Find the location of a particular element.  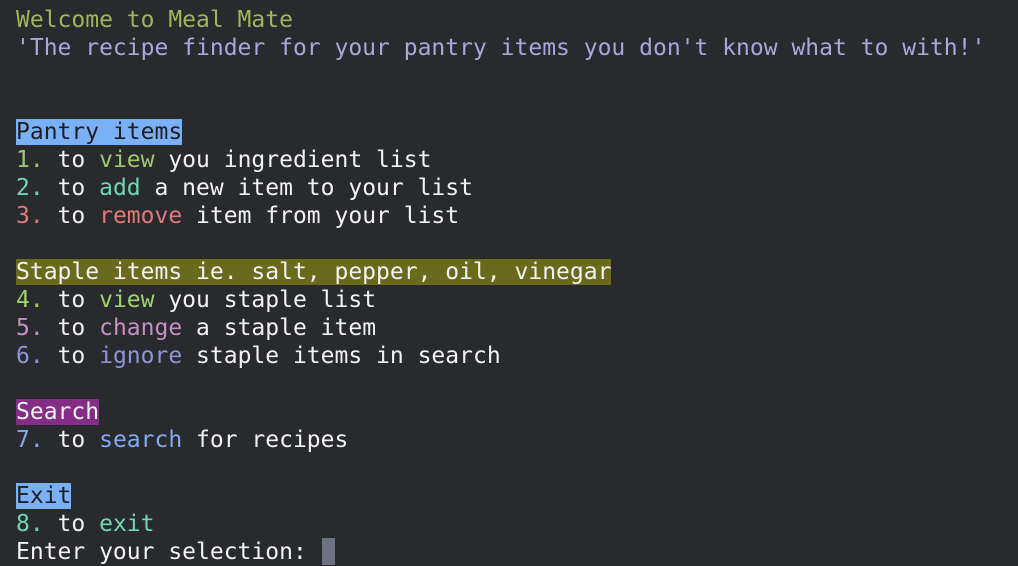

exit-section-heading: Exit is located at coordinates (517, 496).